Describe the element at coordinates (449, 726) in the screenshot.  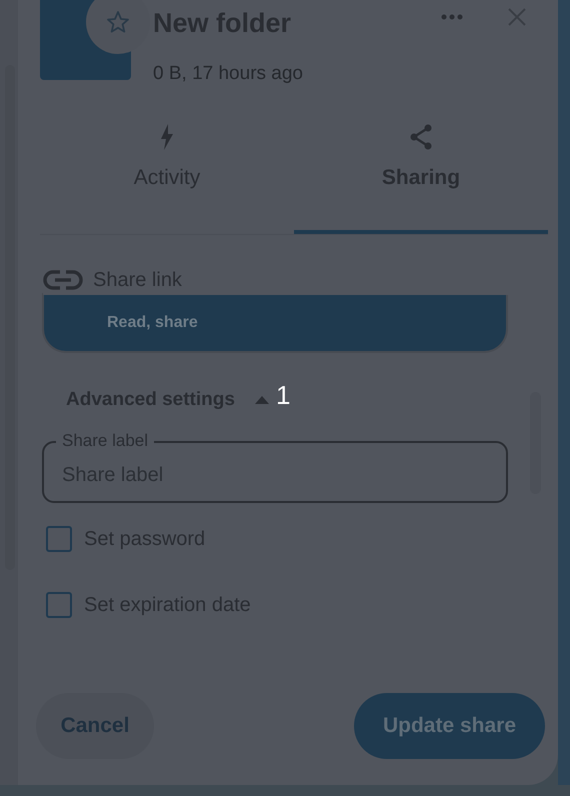
I see `update-share-button: Update share` at that location.